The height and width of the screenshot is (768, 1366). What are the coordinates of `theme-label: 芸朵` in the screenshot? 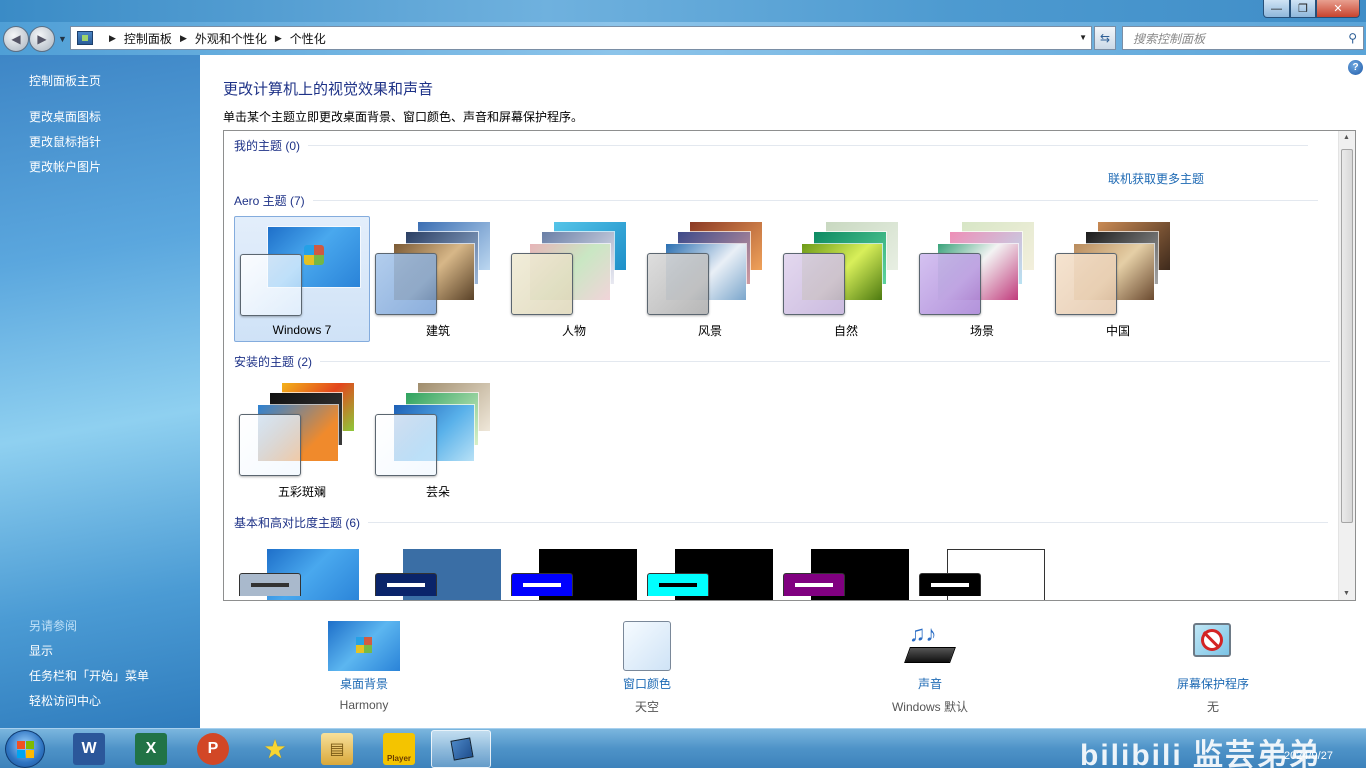 It's located at (437, 492).